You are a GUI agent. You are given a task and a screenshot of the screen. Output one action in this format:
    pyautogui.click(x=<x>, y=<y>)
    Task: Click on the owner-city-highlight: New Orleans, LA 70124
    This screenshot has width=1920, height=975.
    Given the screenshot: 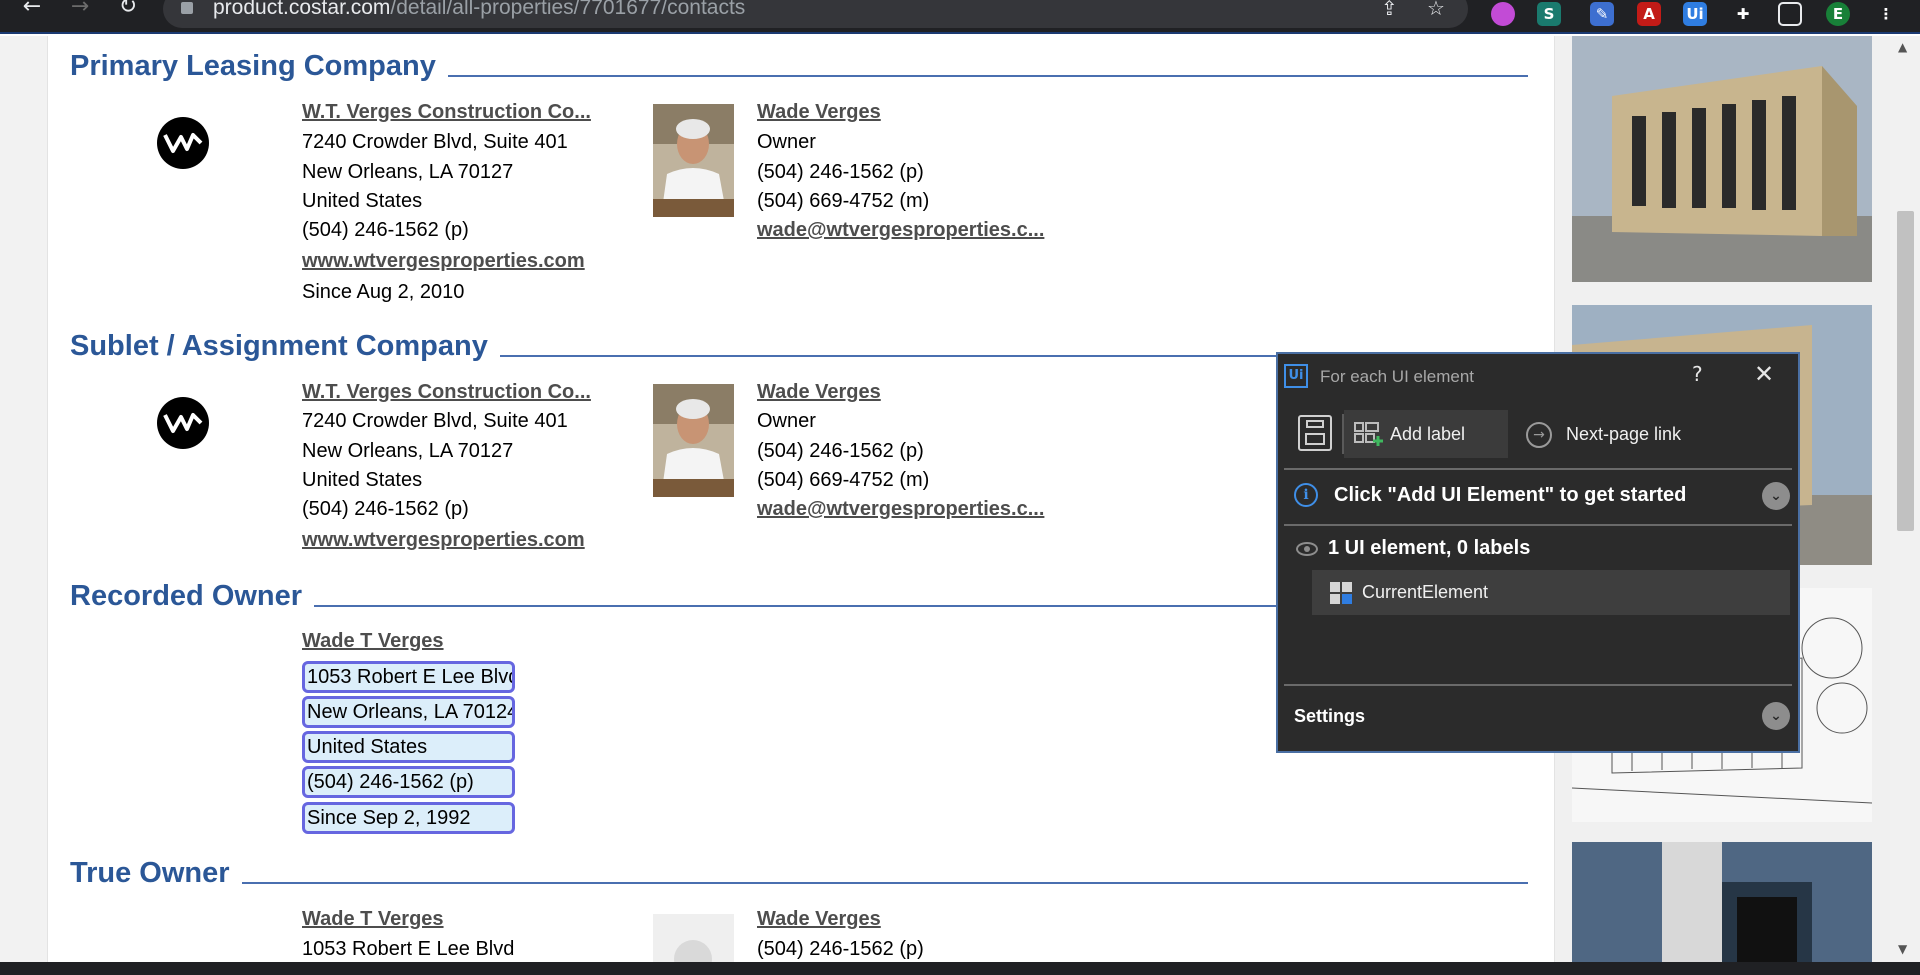 What is the action you would take?
    pyautogui.click(x=408, y=712)
    